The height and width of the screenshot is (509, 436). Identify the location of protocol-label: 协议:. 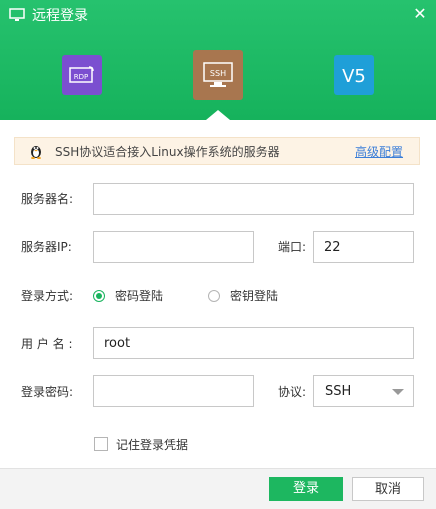
(292, 392).